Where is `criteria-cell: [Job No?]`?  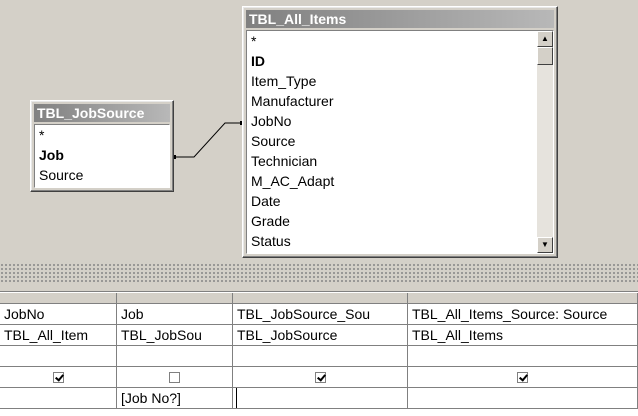
criteria-cell: [Job No?] is located at coordinates (175, 398).